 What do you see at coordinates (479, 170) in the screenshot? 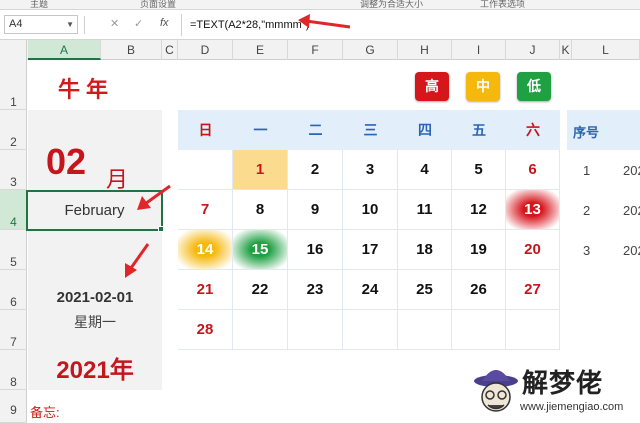
I see `calendar-day: 5` at bounding box center [479, 170].